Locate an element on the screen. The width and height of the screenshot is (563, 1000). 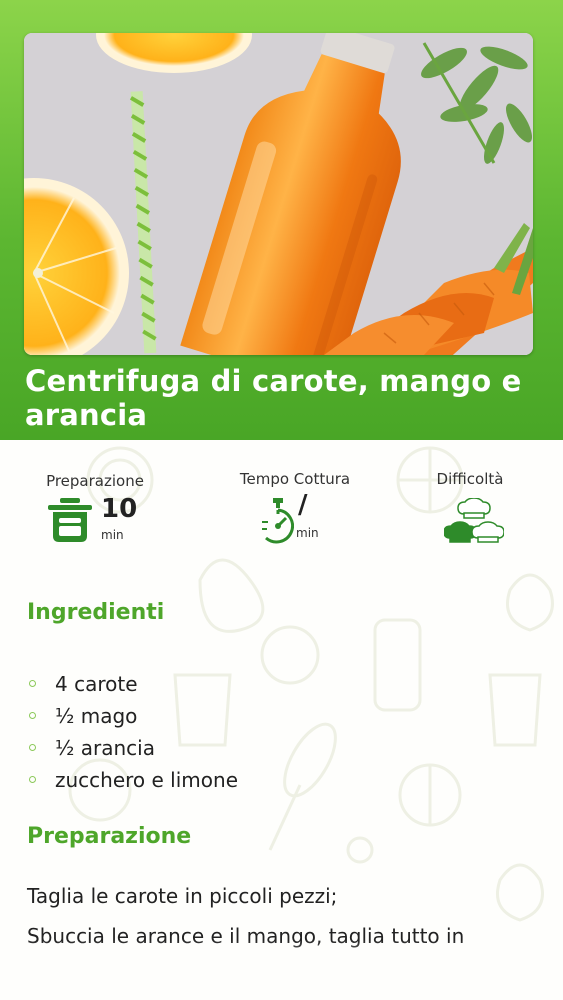
preparation-time-value: 10 is located at coordinates (119, 509).